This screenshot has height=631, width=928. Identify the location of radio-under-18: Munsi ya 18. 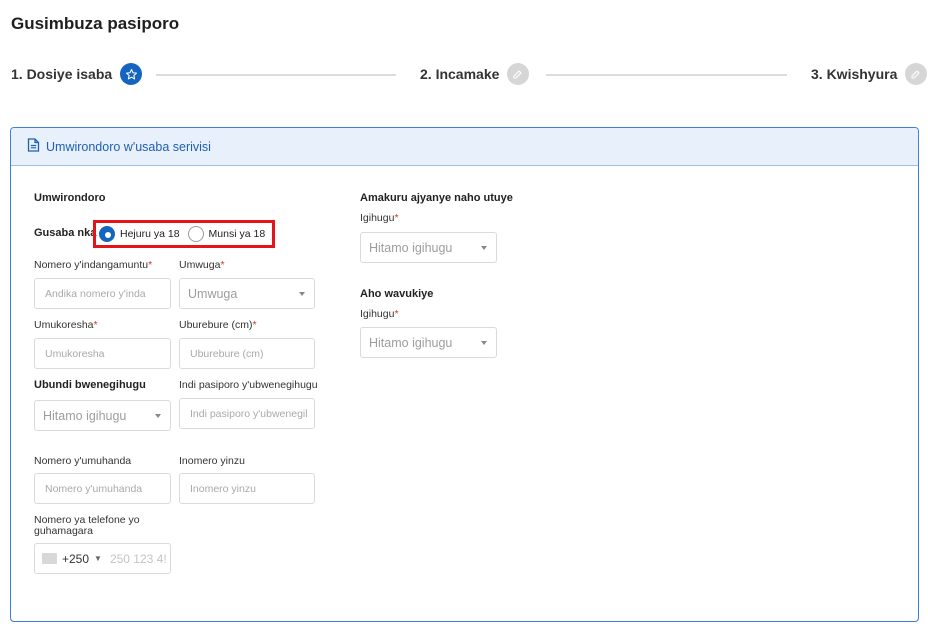
(226, 234).